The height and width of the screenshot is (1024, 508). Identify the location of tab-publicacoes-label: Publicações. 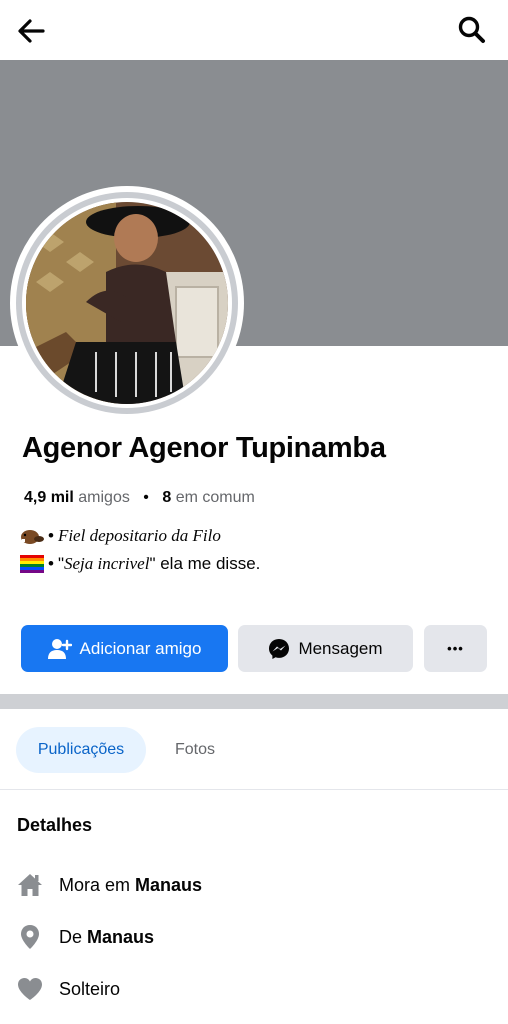
(81, 749).